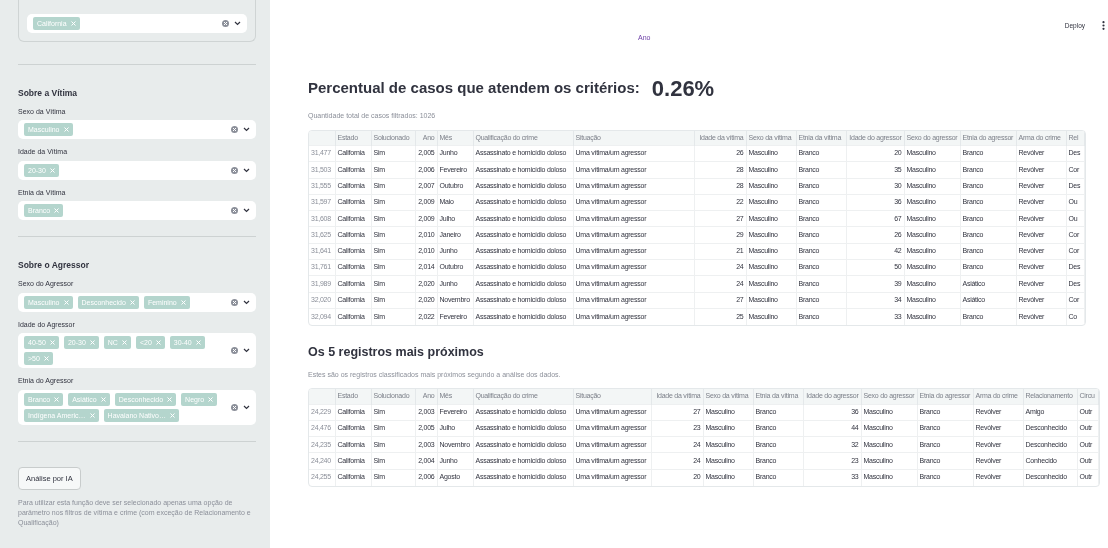 This screenshot has height=548, width=1108. I want to click on section-heading: Sobre o Agressor, so click(54, 265).